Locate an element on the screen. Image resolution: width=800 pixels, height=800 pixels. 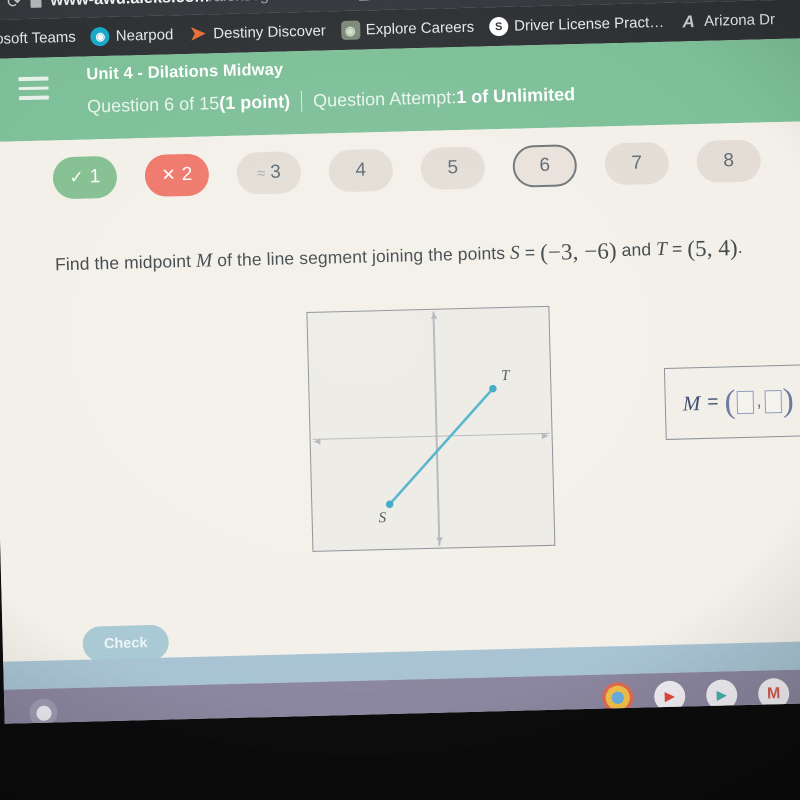
shelf-icon-row: ► ► M is located at coordinates (700, 695).